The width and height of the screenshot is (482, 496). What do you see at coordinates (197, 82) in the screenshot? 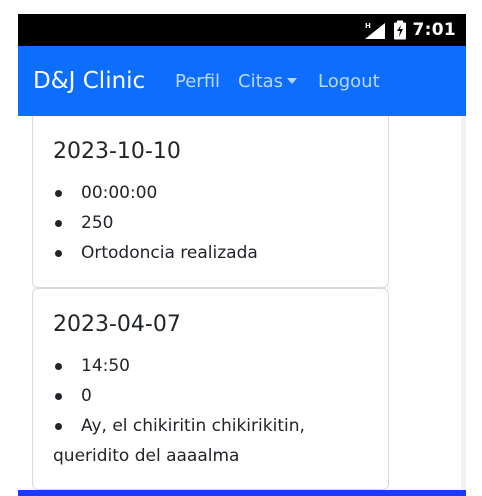
I see `nav-link-perfil: Perfil` at bounding box center [197, 82].